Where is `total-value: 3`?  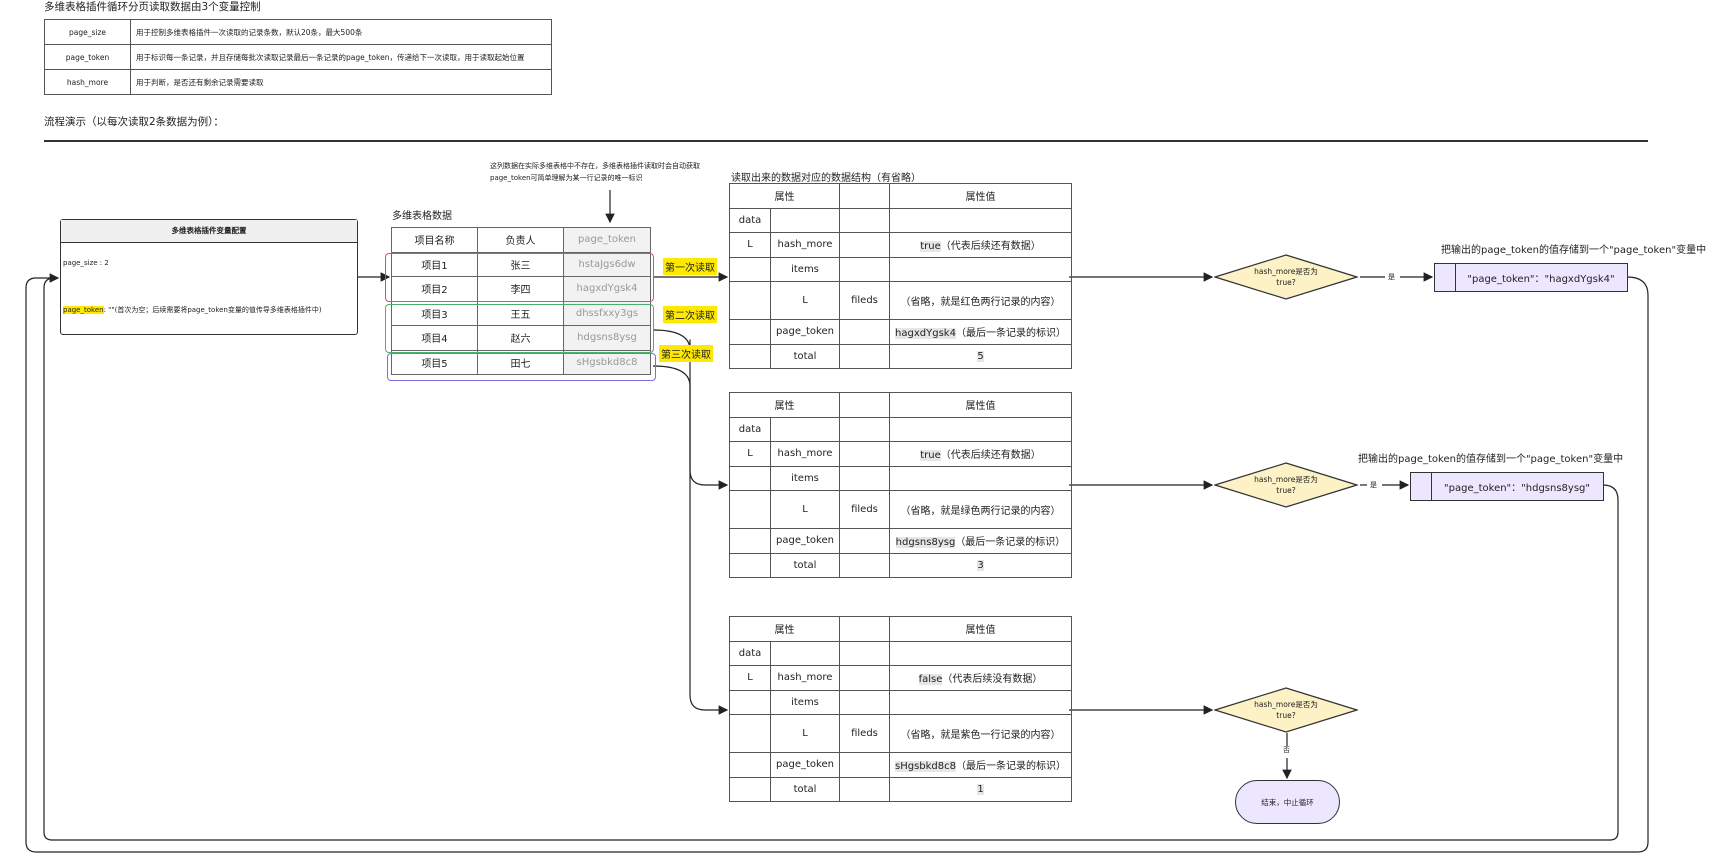
total-value: 3 is located at coordinates (980, 565).